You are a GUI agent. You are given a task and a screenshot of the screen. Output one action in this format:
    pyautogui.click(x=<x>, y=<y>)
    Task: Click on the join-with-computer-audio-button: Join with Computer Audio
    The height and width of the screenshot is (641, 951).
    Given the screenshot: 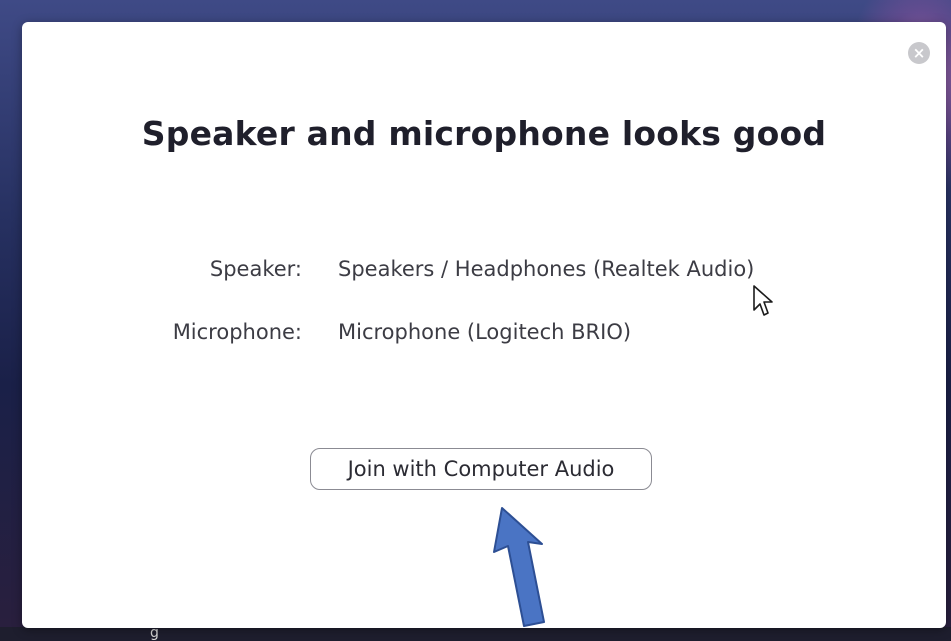 What is the action you would take?
    pyautogui.click(x=481, y=469)
    